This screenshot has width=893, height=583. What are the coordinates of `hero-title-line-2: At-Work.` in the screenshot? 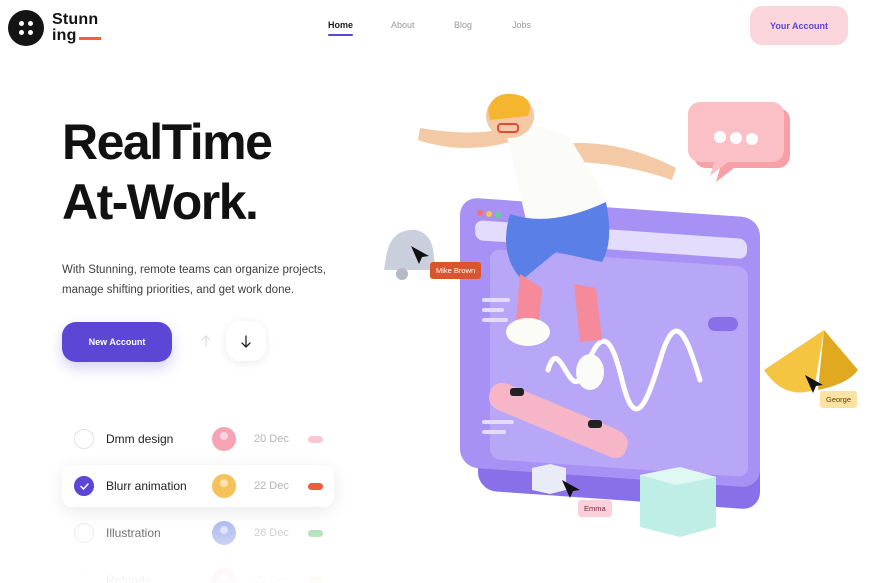 It's located at (160, 202).